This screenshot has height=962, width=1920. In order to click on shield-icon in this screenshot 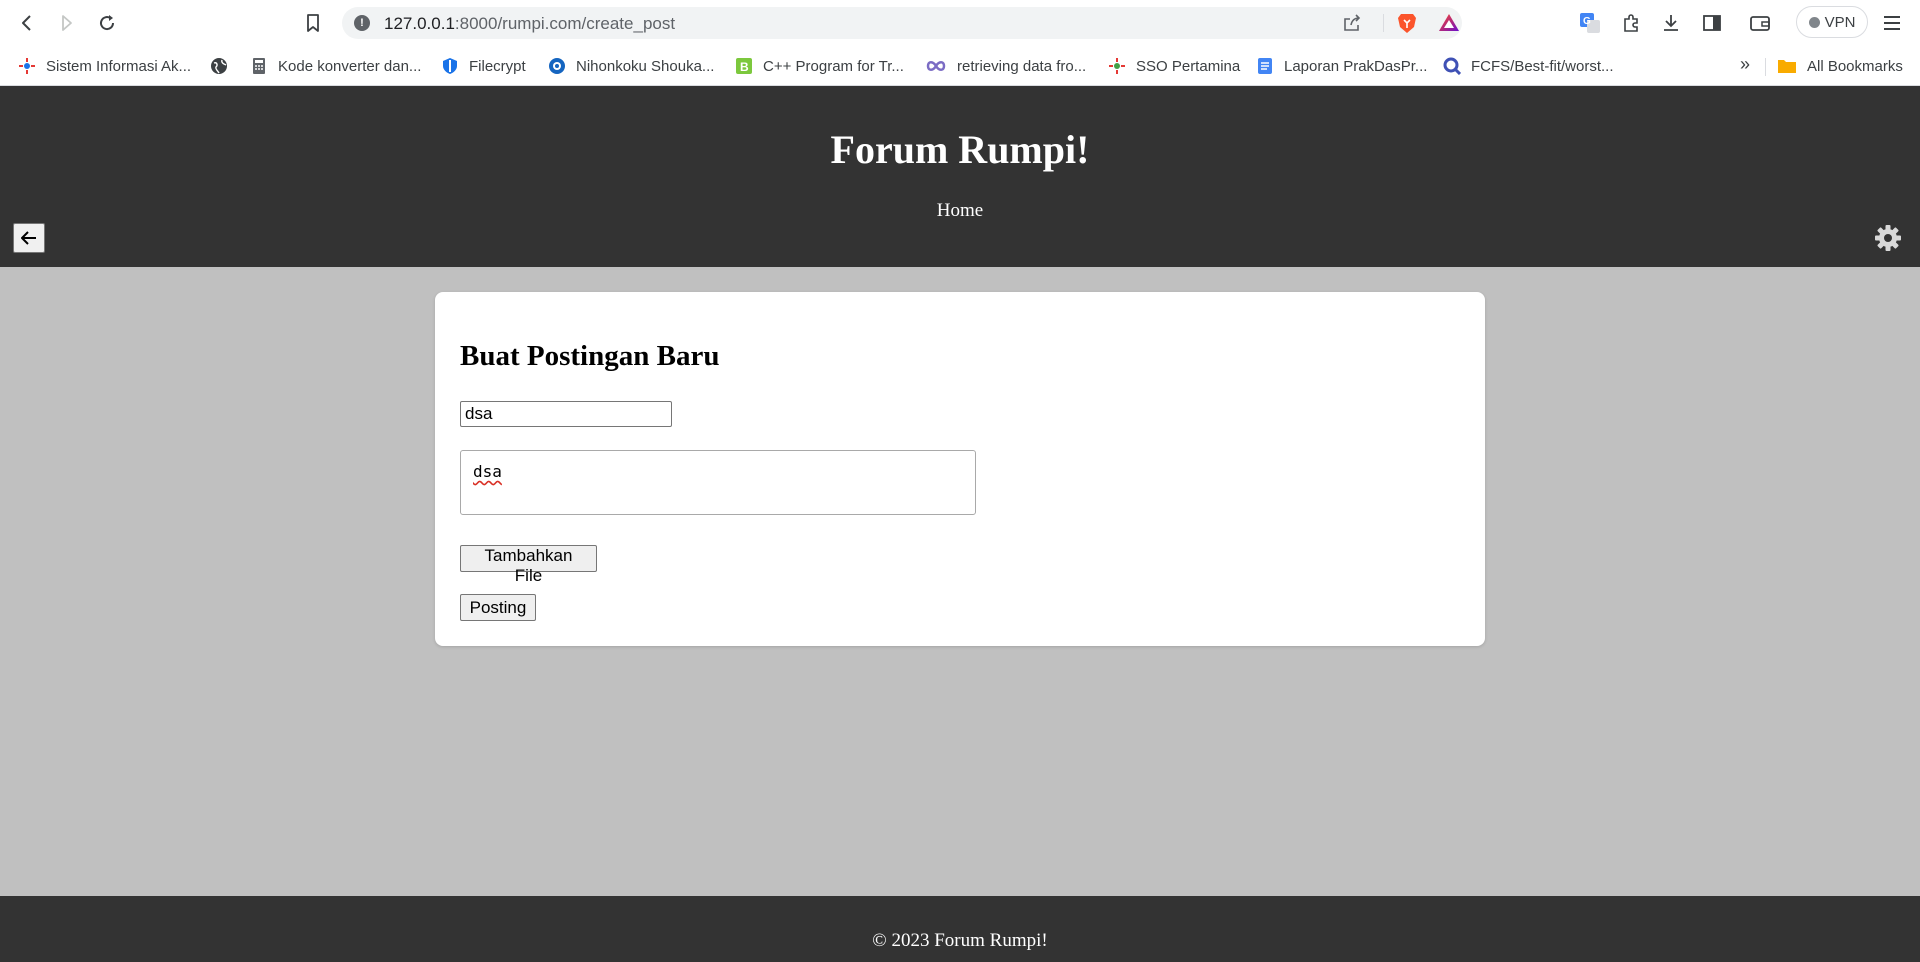, I will do `click(450, 66)`.